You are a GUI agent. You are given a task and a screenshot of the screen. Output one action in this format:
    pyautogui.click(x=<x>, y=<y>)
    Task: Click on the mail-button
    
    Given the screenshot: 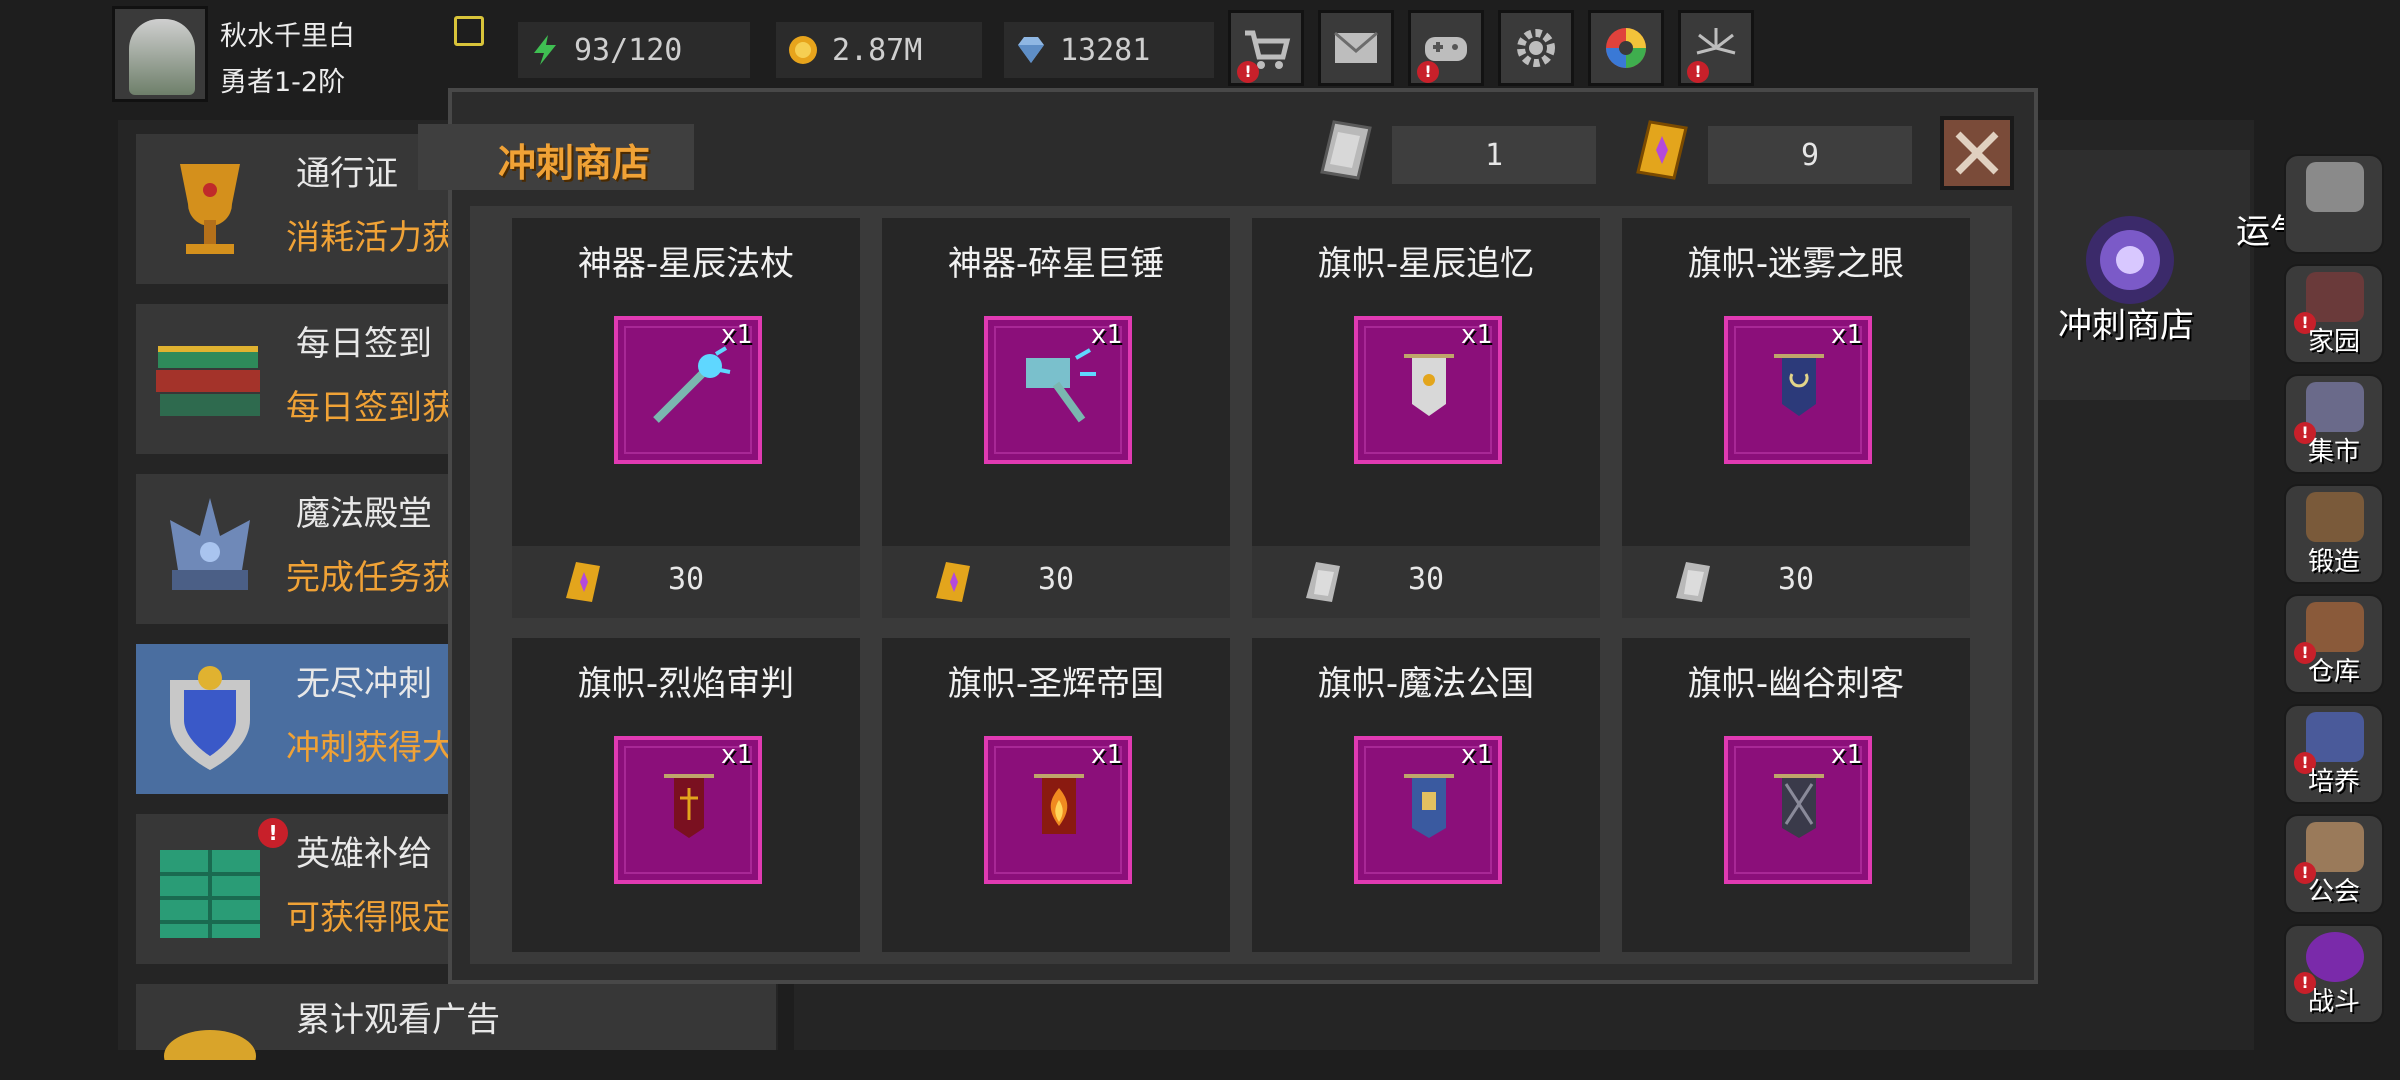 What is the action you would take?
    pyautogui.click(x=1356, y=48)
    